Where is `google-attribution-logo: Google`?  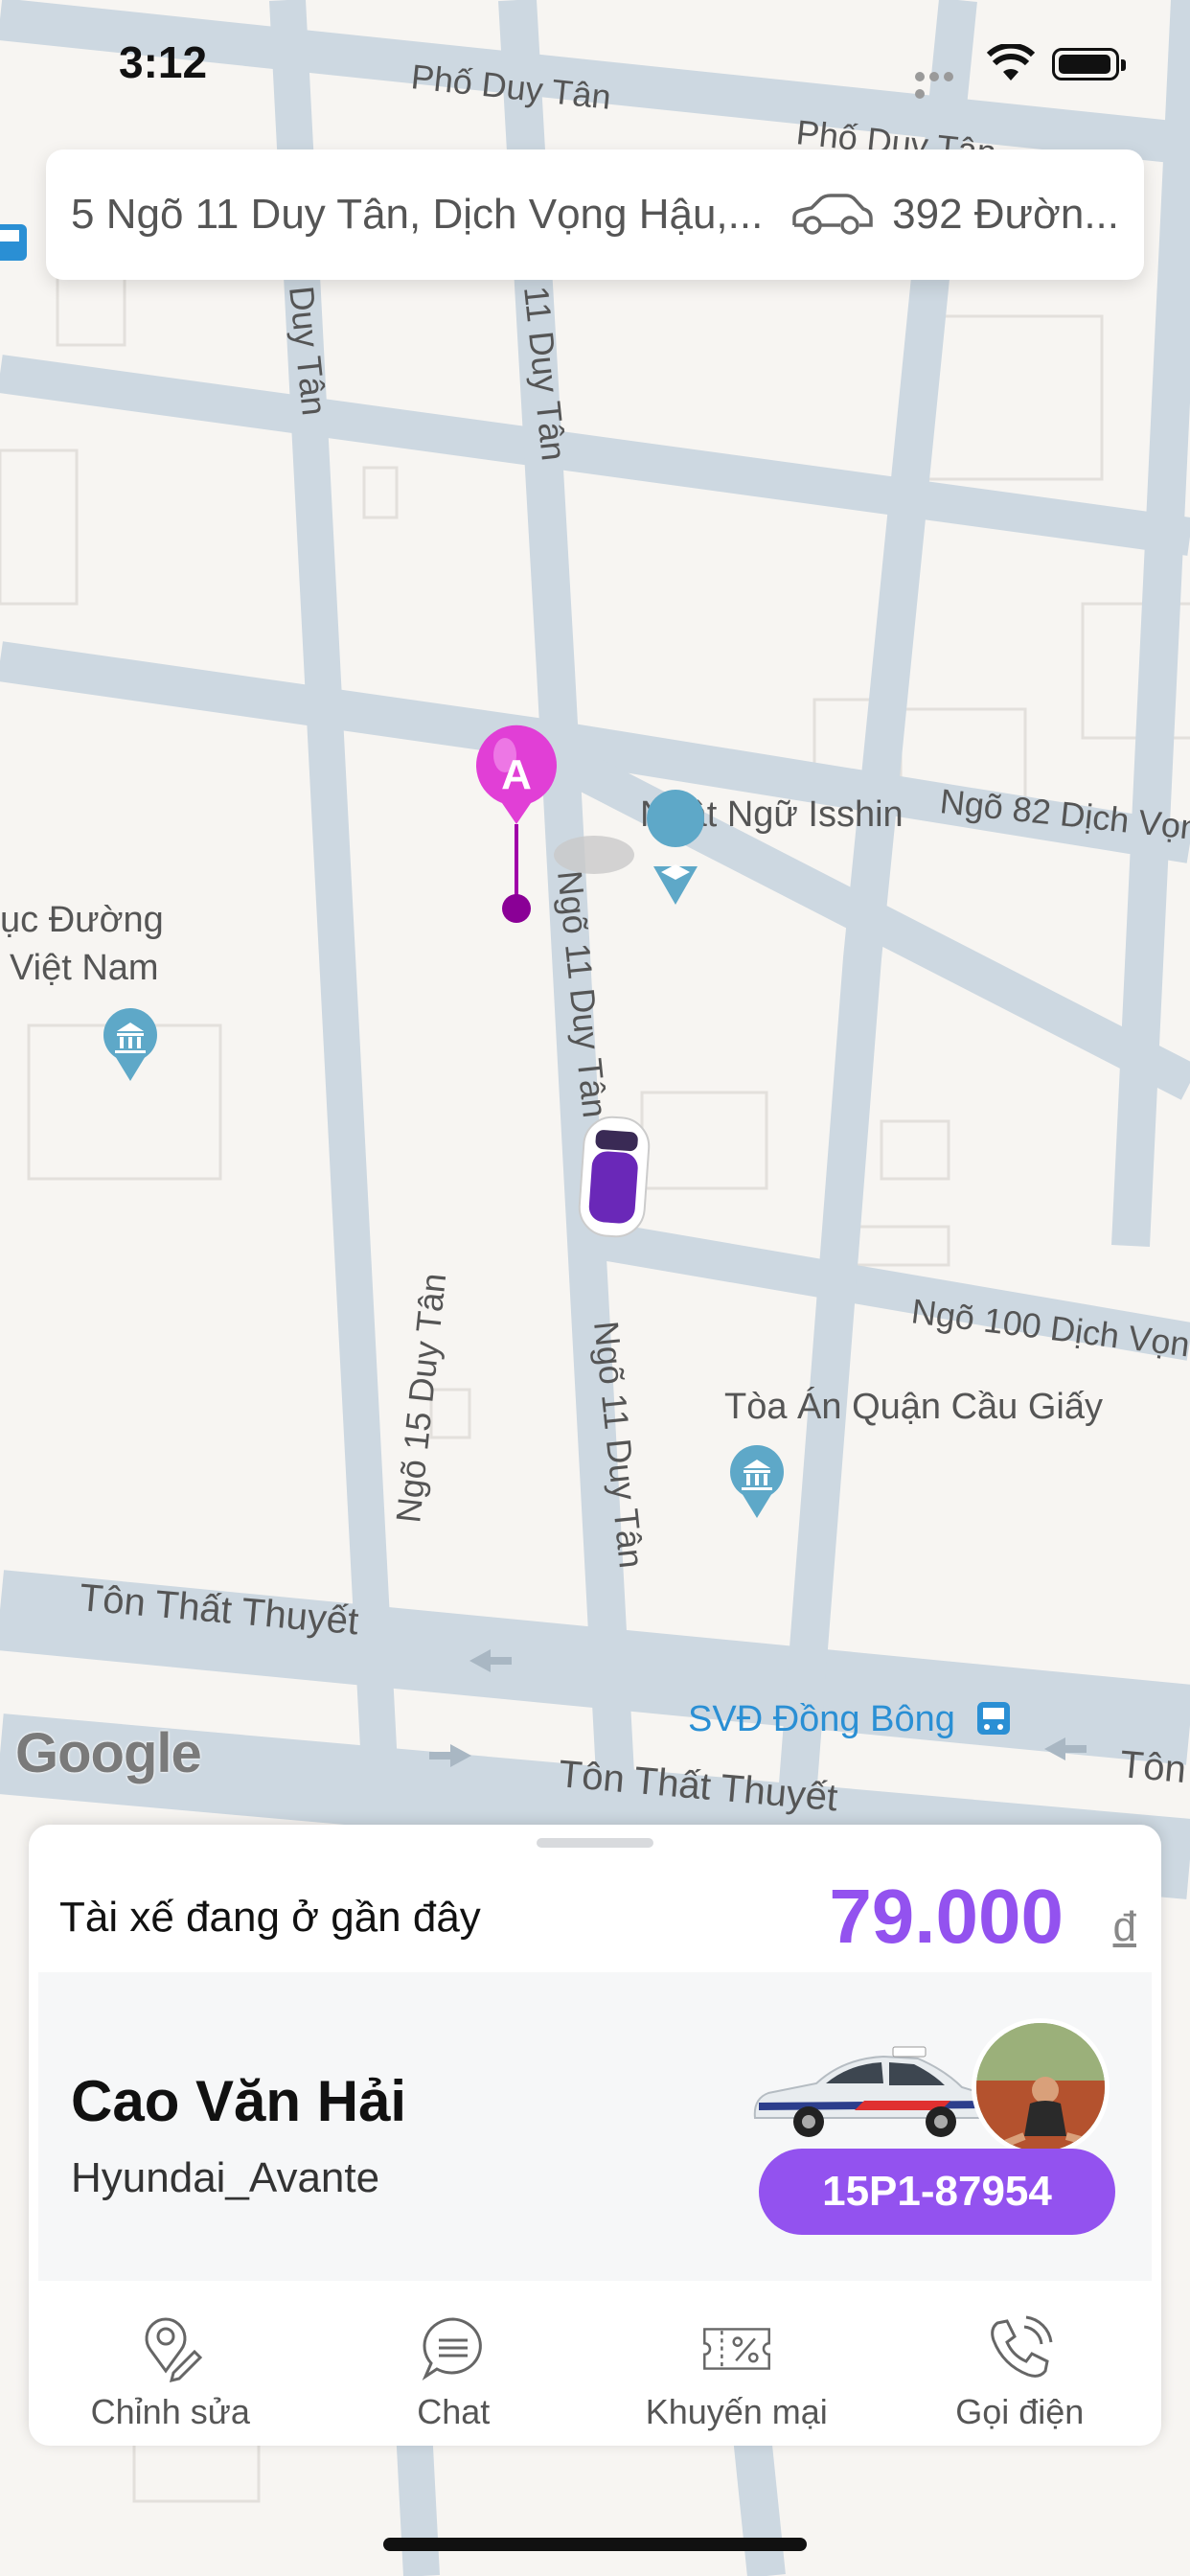 google-attribution-logo: Google is located at coordinates (109, 1753).